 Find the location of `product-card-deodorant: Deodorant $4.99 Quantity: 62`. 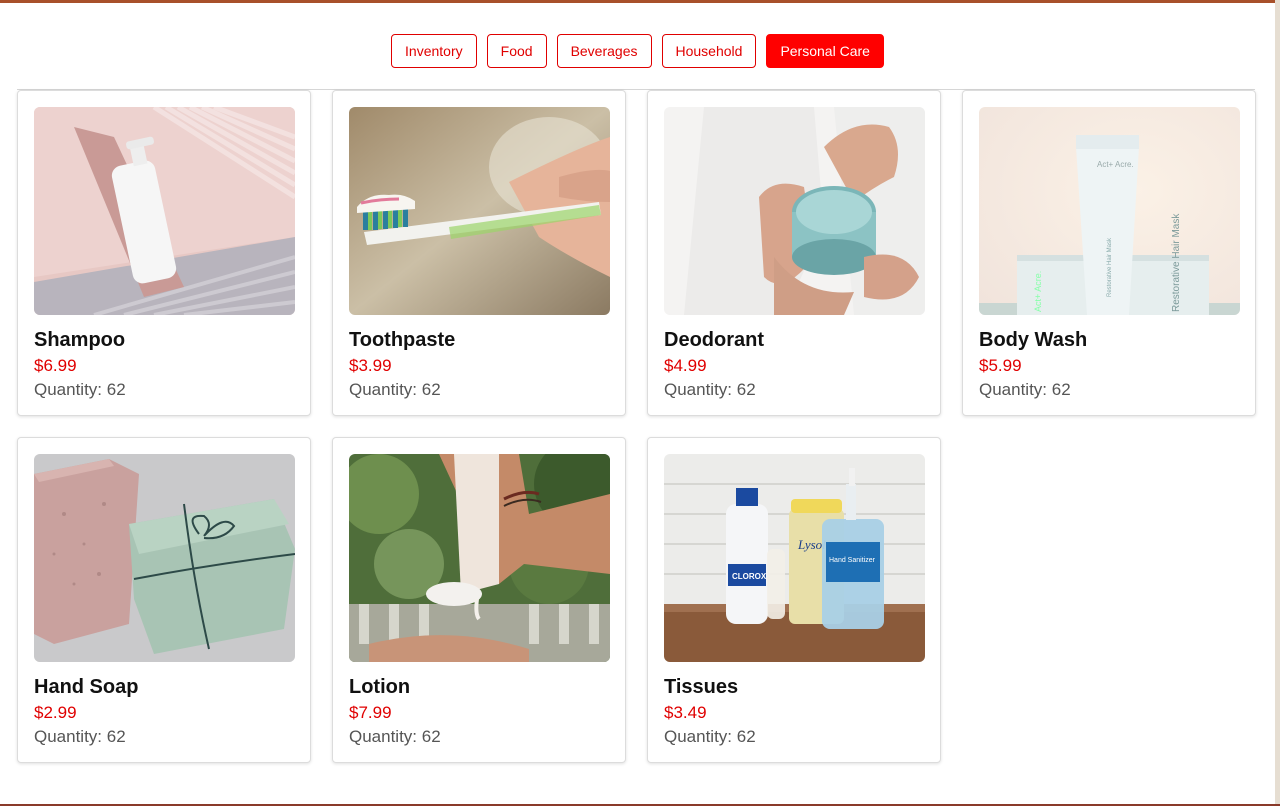

product-card-deodorant: Deodorant $4.99 Quantity: 62 is located at coordinates (794, 253).